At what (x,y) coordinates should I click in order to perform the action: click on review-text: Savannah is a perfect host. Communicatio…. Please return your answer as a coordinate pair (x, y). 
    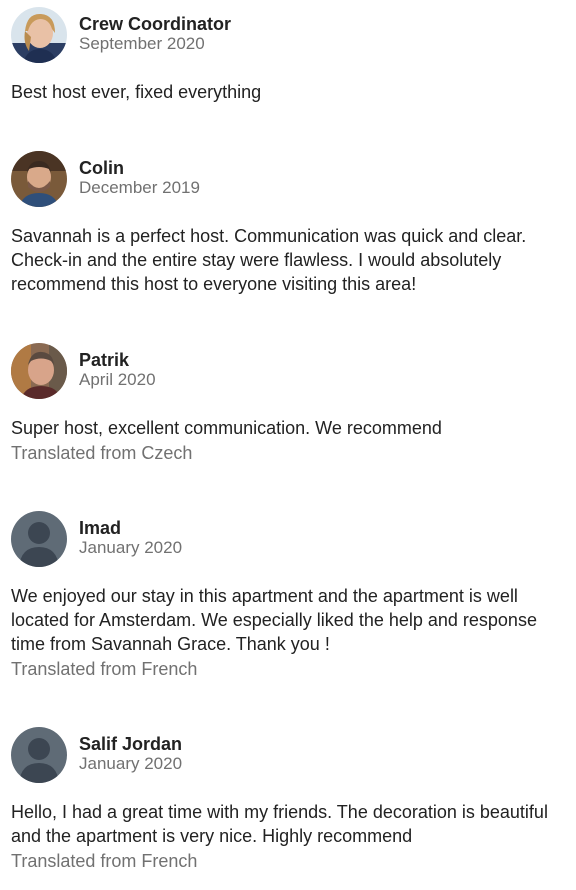
    Looking at the image, I should click on (269, 260).